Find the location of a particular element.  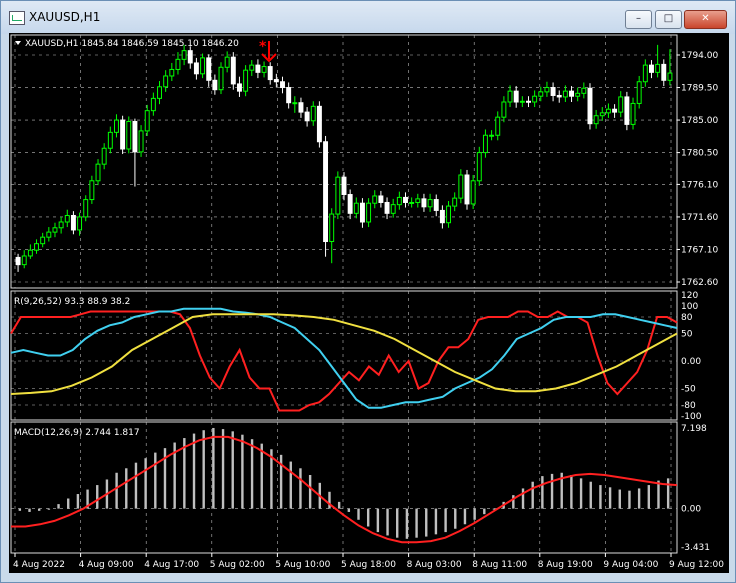

time-axis-label: 8 Aug 03:00 is located at coordinates (434, 565).